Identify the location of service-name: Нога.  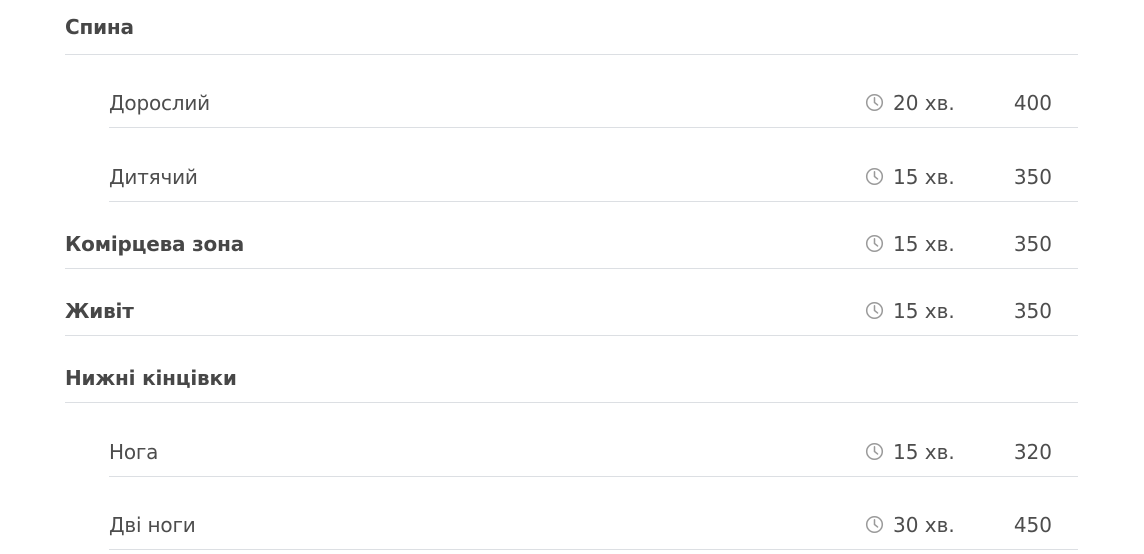
(134, 451).